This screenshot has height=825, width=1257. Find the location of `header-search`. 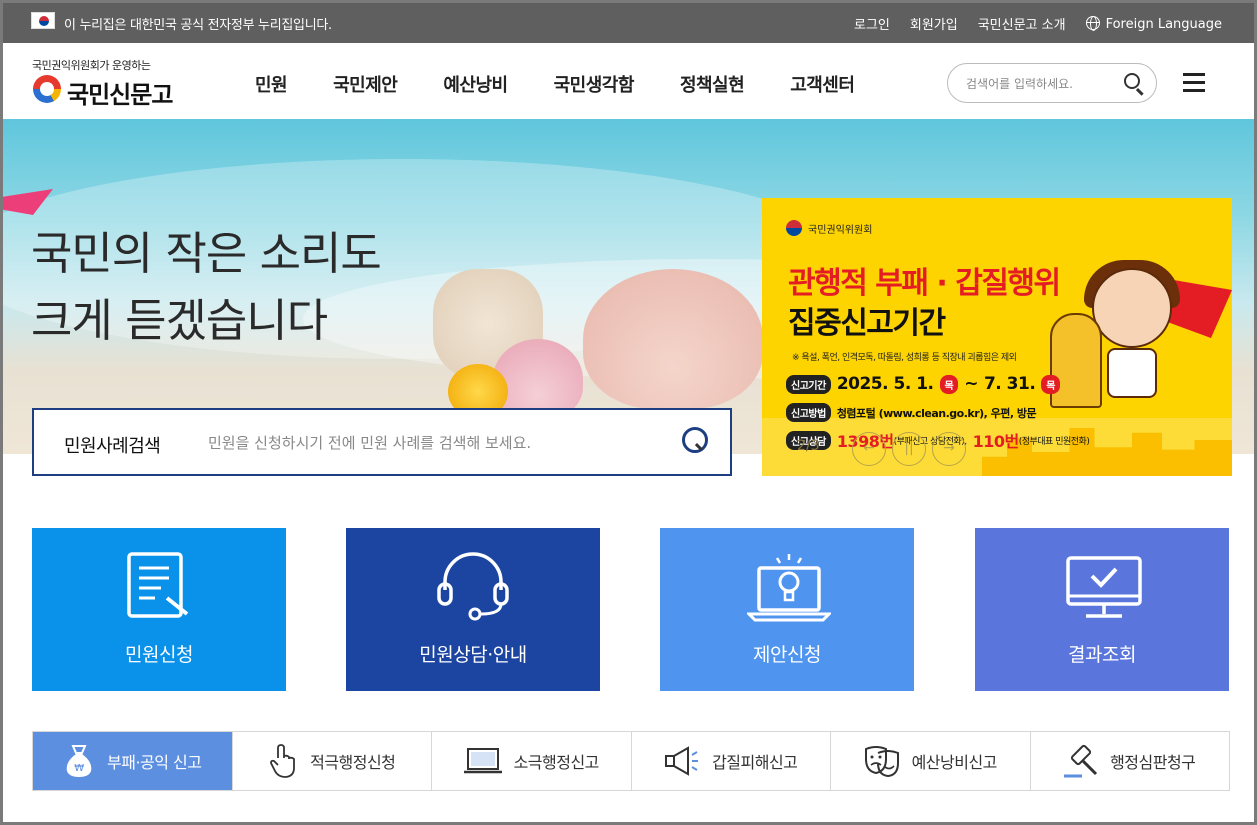

header-search is located at coordinates (1052, 83).